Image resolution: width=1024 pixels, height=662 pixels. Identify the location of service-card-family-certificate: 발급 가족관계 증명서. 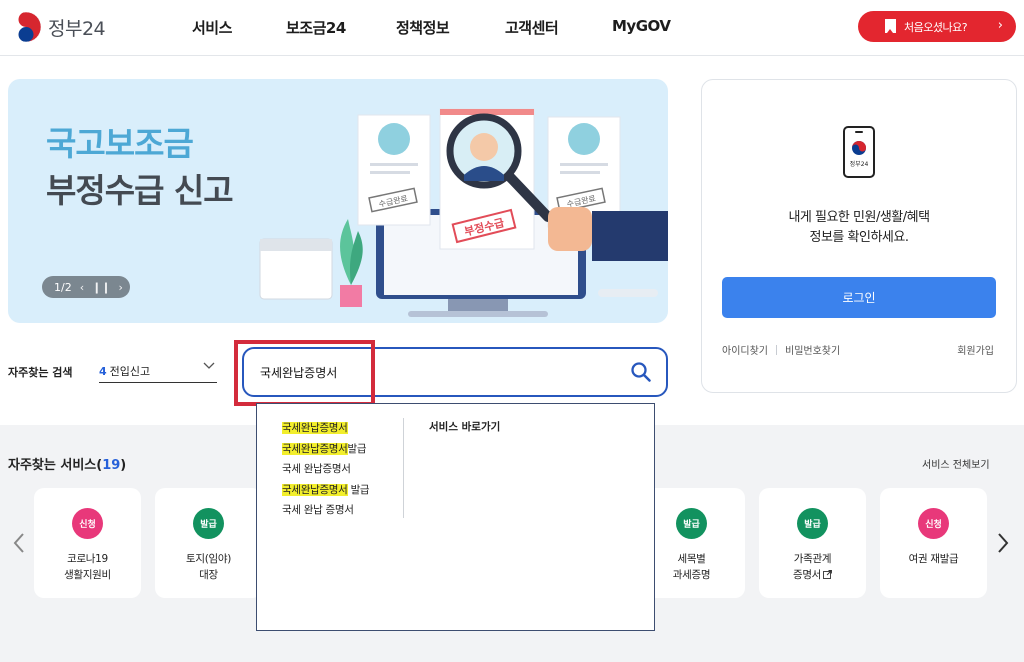
(812, 543).